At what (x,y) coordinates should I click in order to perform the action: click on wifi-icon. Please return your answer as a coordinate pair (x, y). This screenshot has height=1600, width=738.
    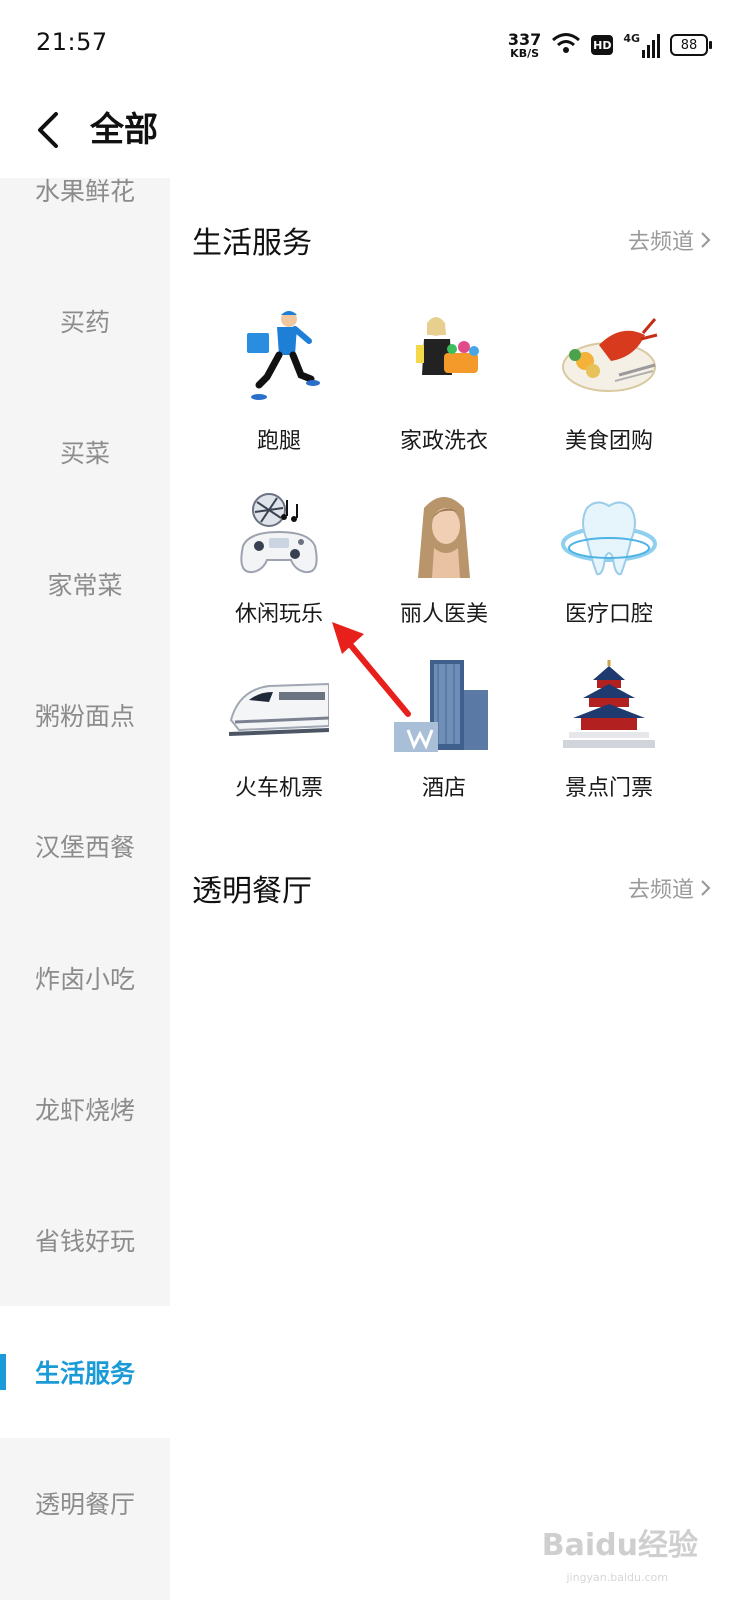
    Looking at the image, I should click on (566, 45).